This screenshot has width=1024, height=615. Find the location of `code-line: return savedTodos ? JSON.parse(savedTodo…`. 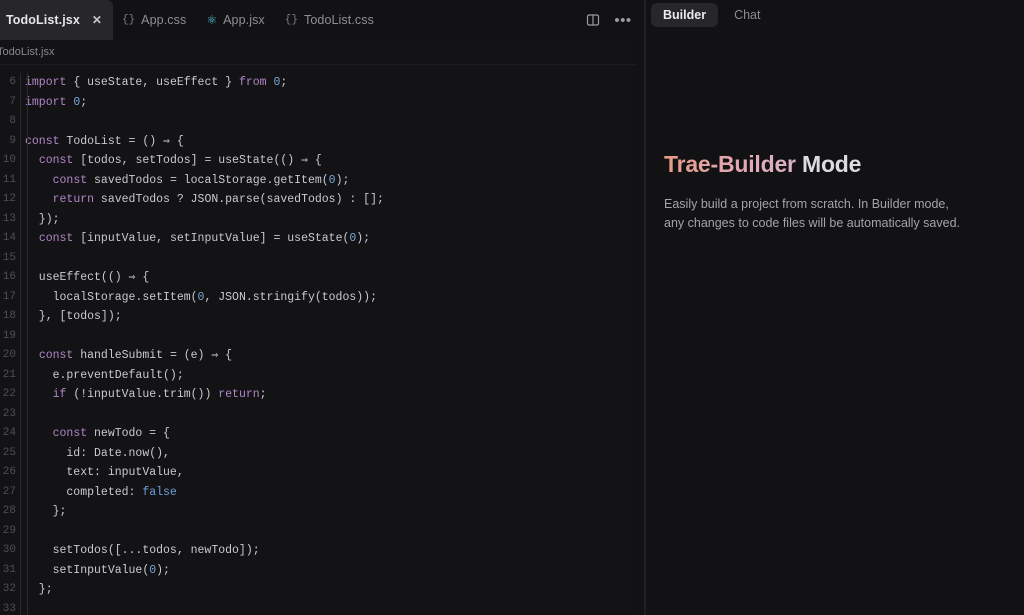

code-line: return savedTodos ? JSON.parse(savedTodo… is located at coordinates (218, 199).